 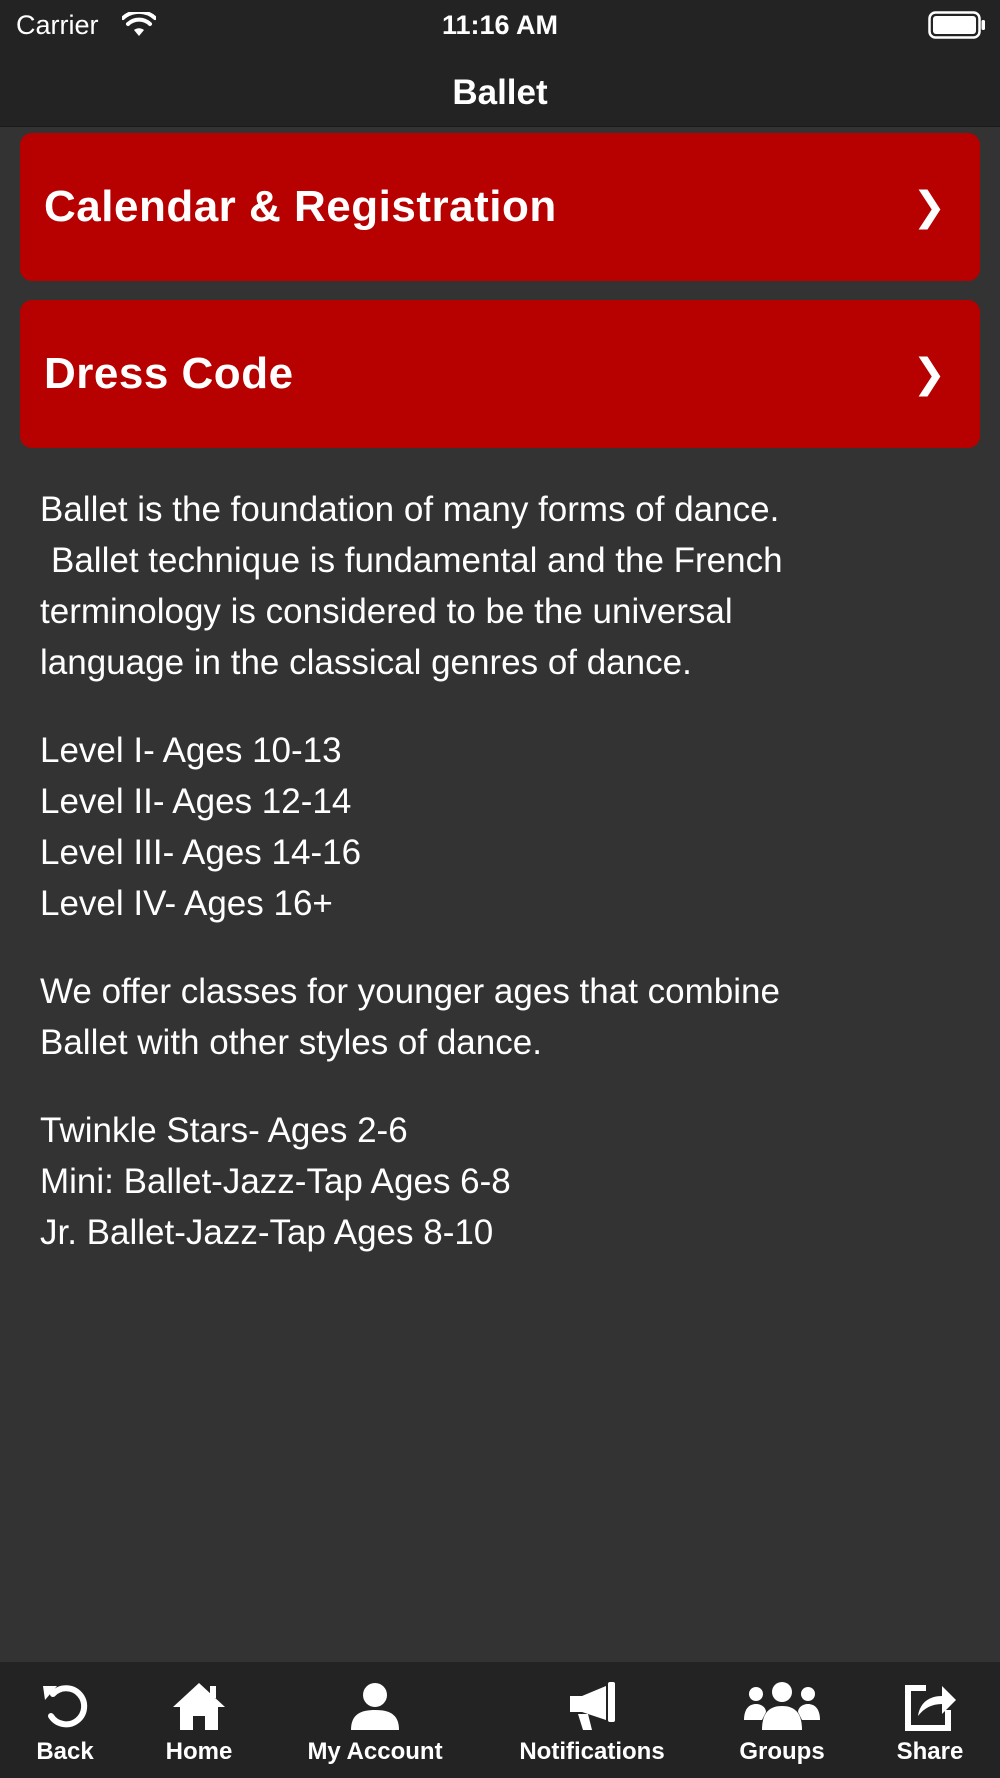 What do you see at coordinates (199, 1706) in the screenshot?
I see `home-icon` at bounding box center [199, 1706].